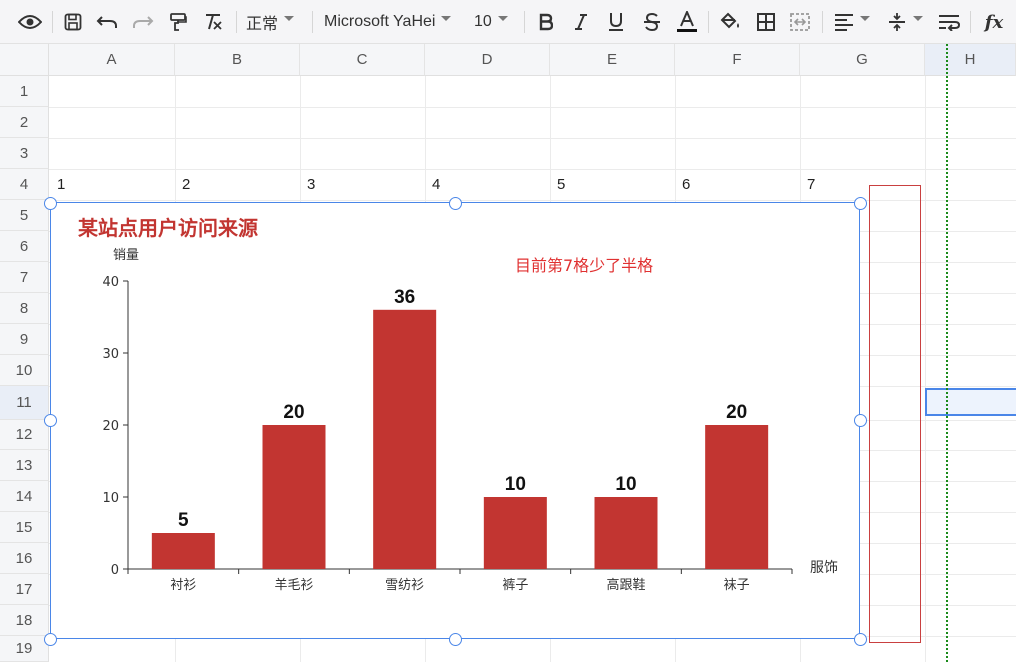 This screenshot has width=1016, height=662. I want to click on column-header-d: D, so click(487, 60).